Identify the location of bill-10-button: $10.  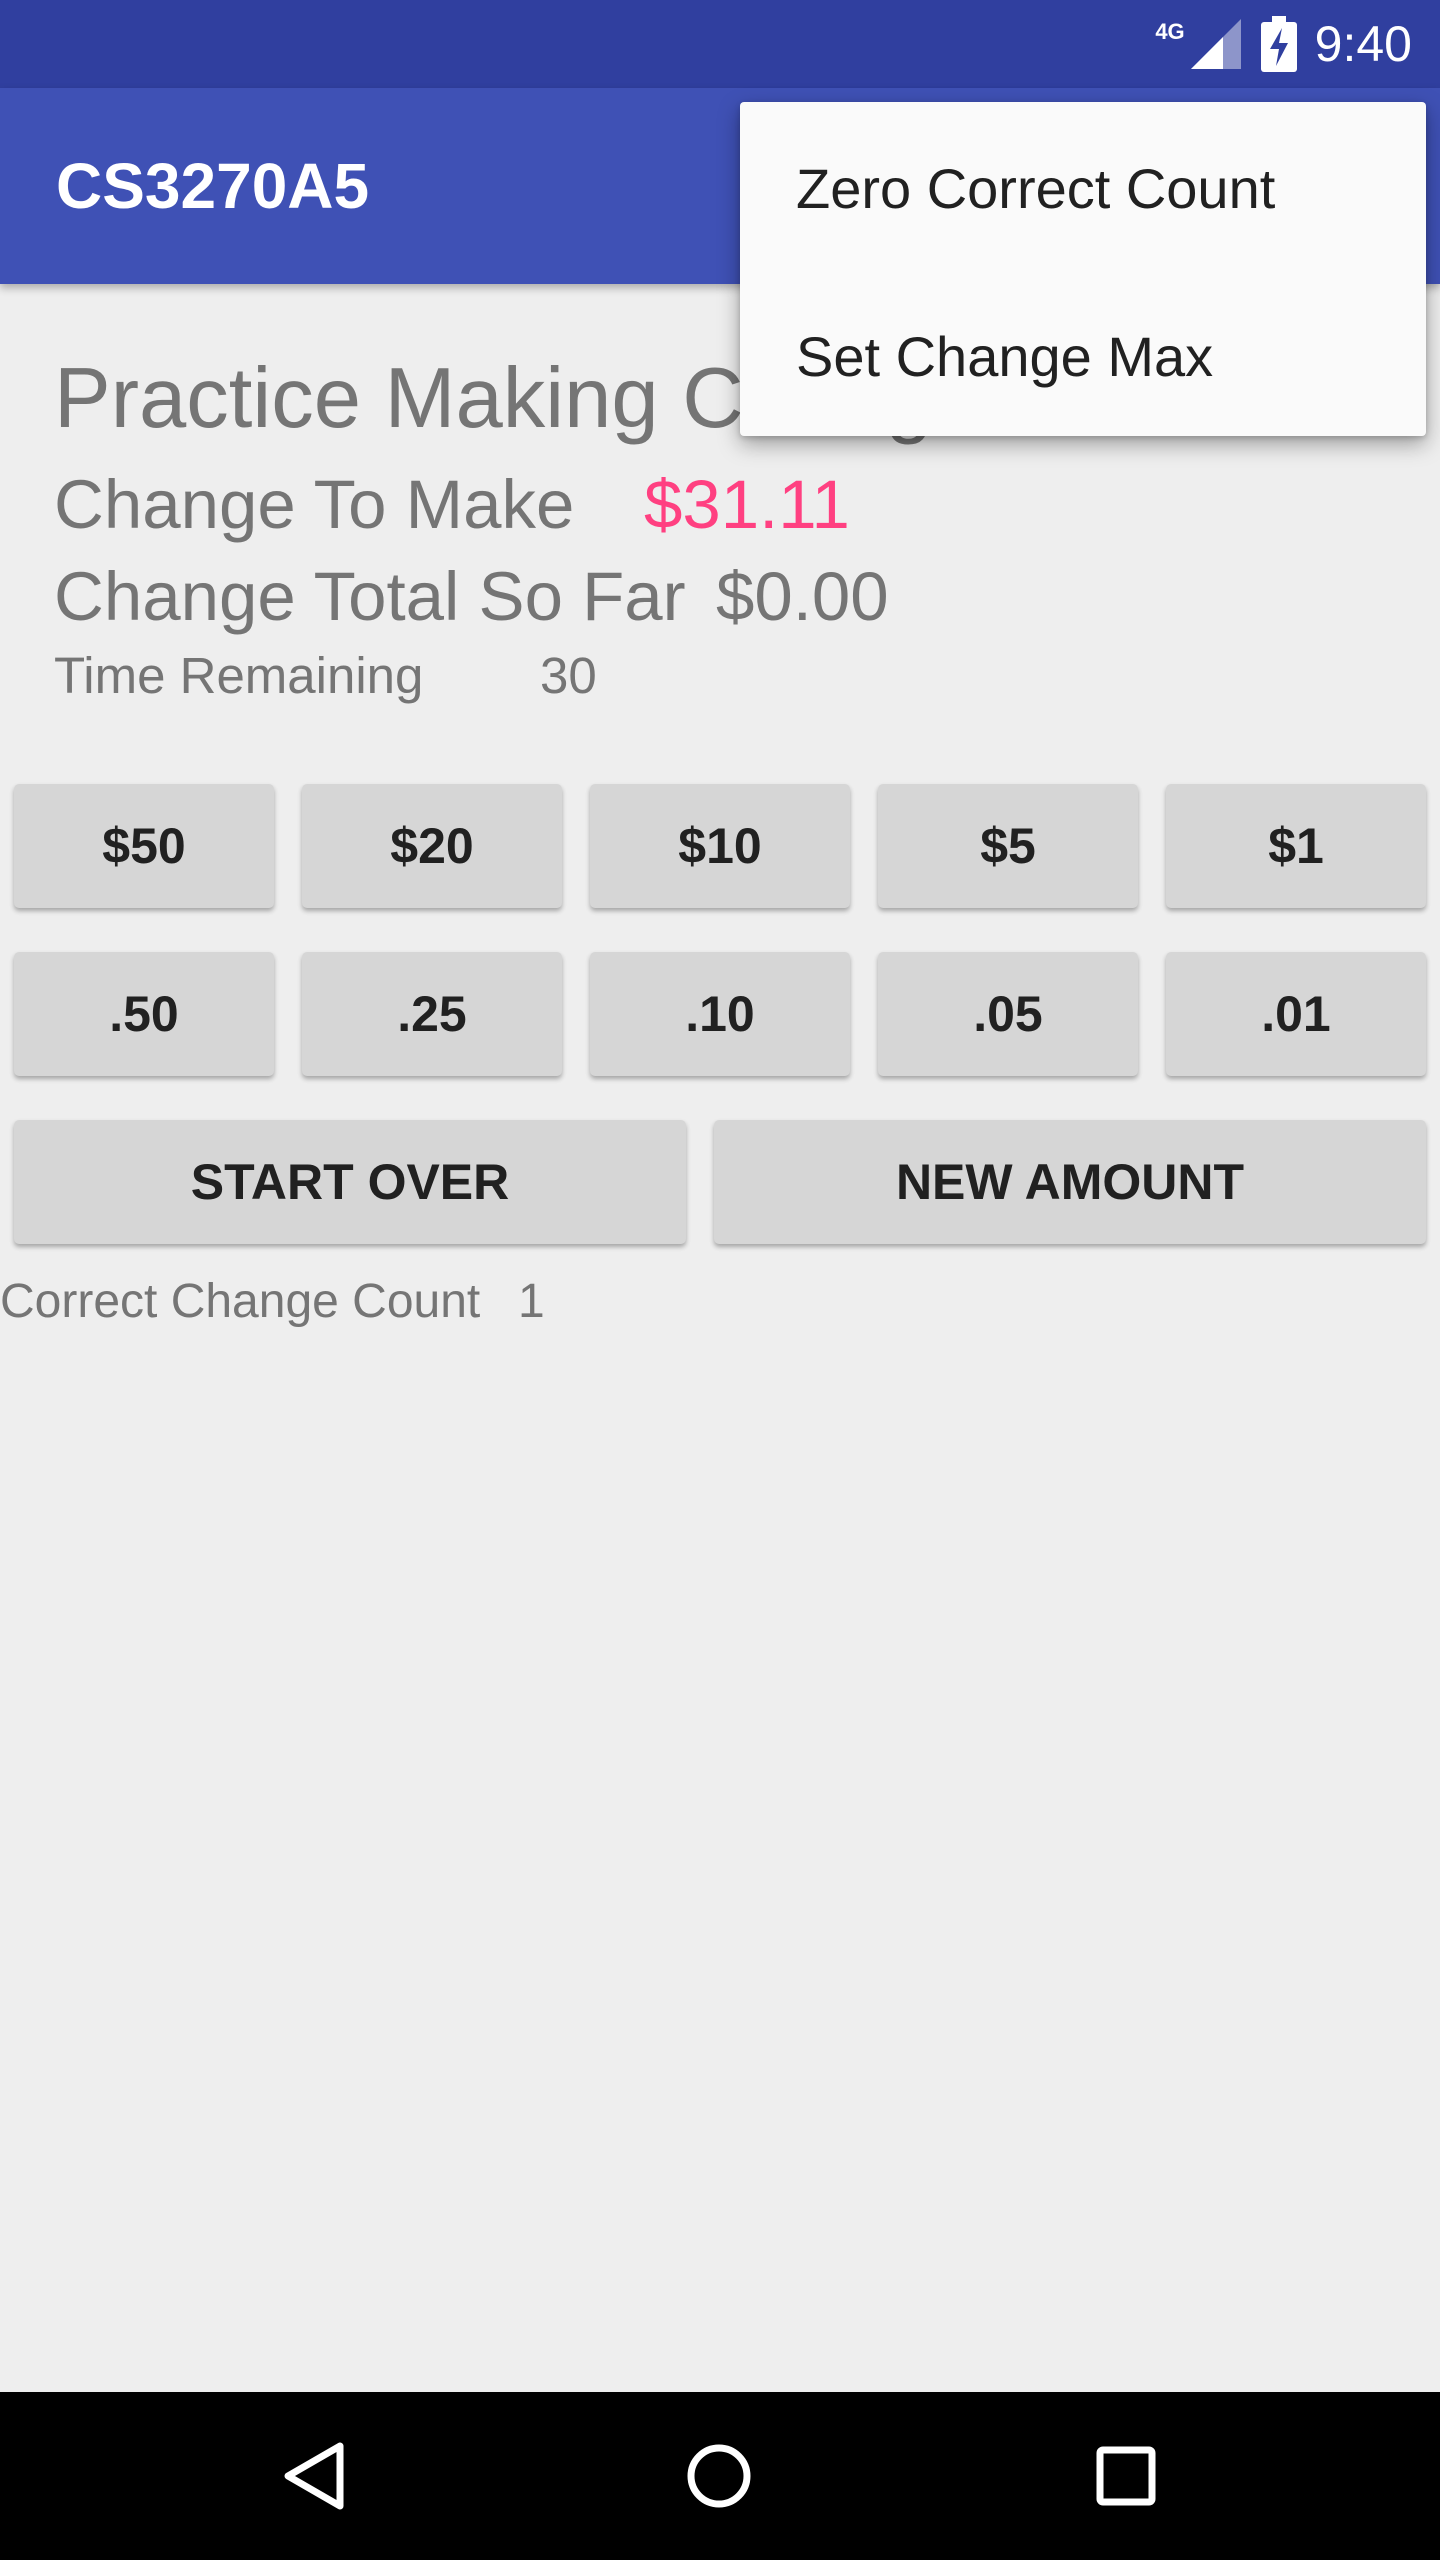
(720, 846).